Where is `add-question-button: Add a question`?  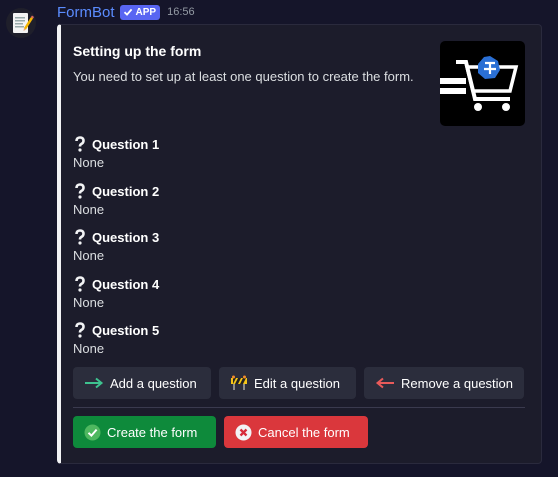 add-question-button: Add a question is located at coordinates (142, 383).